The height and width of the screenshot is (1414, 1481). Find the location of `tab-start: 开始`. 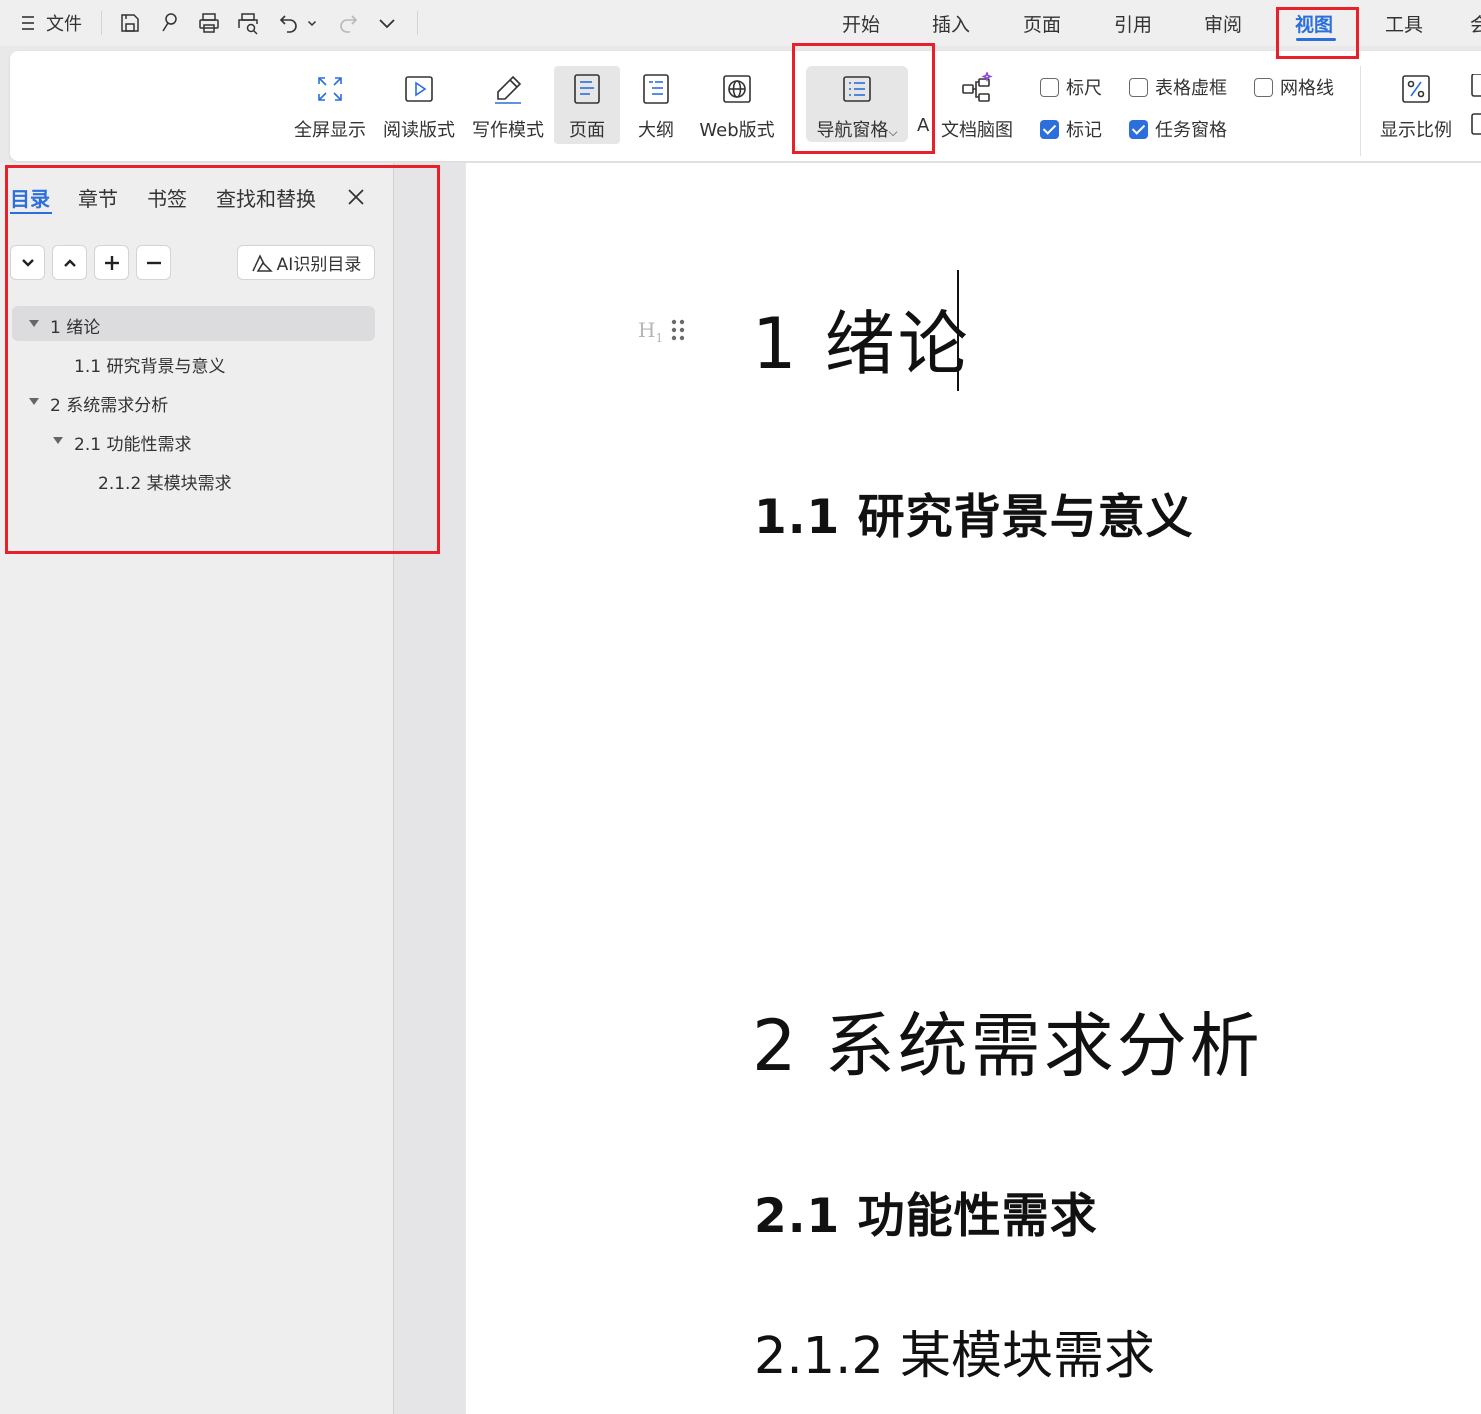

tab-start: 开始 is located at coordinates (861, 23).